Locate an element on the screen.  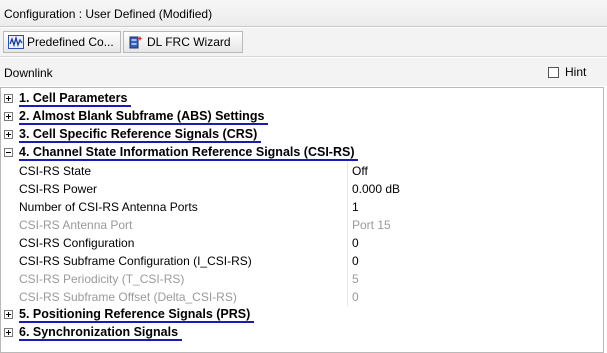
config-title: Configuration : User Defined (Modified) is located at coordinates (108, 14).